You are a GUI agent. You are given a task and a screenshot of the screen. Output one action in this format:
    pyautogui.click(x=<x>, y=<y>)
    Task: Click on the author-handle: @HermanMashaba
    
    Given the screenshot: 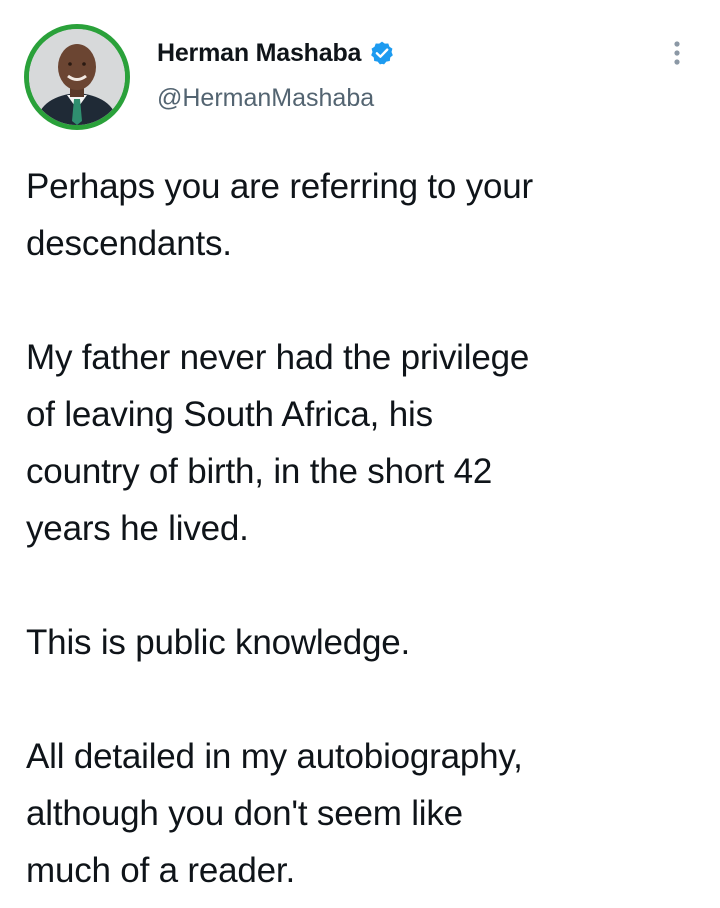 What is the action you would take?
    pyautogui.click(x=265, y=98)
    